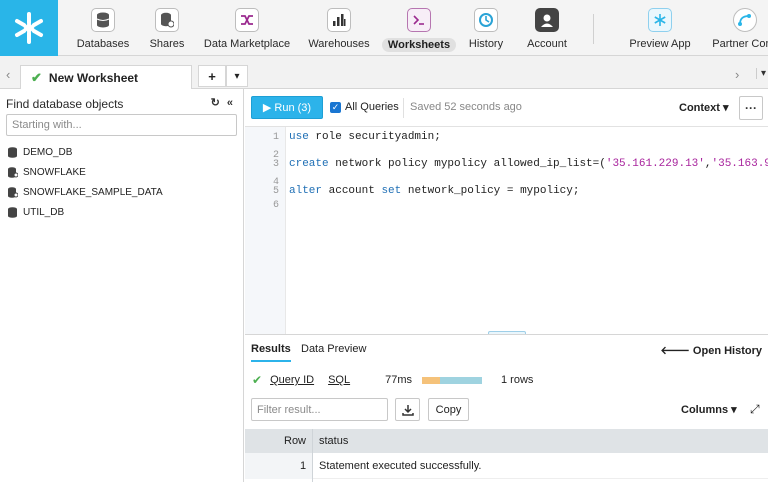  What do you see at coordinates (335, 107) in the screenshot?
I see `checkbox-checked-icon: ✓` at bounding box center [335, 107].